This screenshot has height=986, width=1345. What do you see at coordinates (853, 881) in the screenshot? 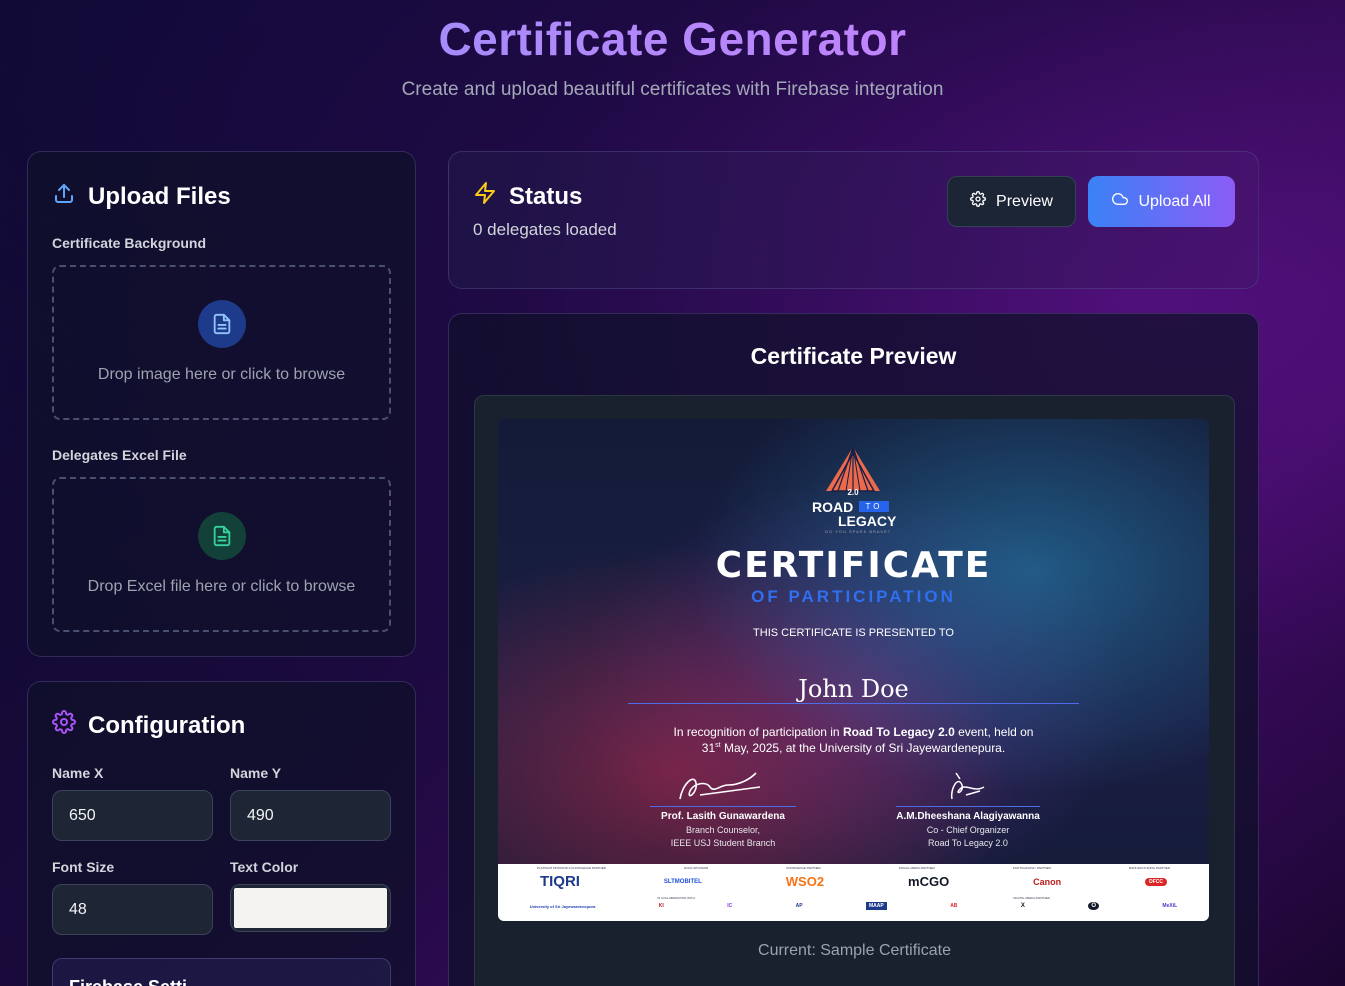
I see `sponsor-row-top: TIQRI SLTMOBITEL WSO2 mCGO Canon DFCC` at bounding box center [853, 881].